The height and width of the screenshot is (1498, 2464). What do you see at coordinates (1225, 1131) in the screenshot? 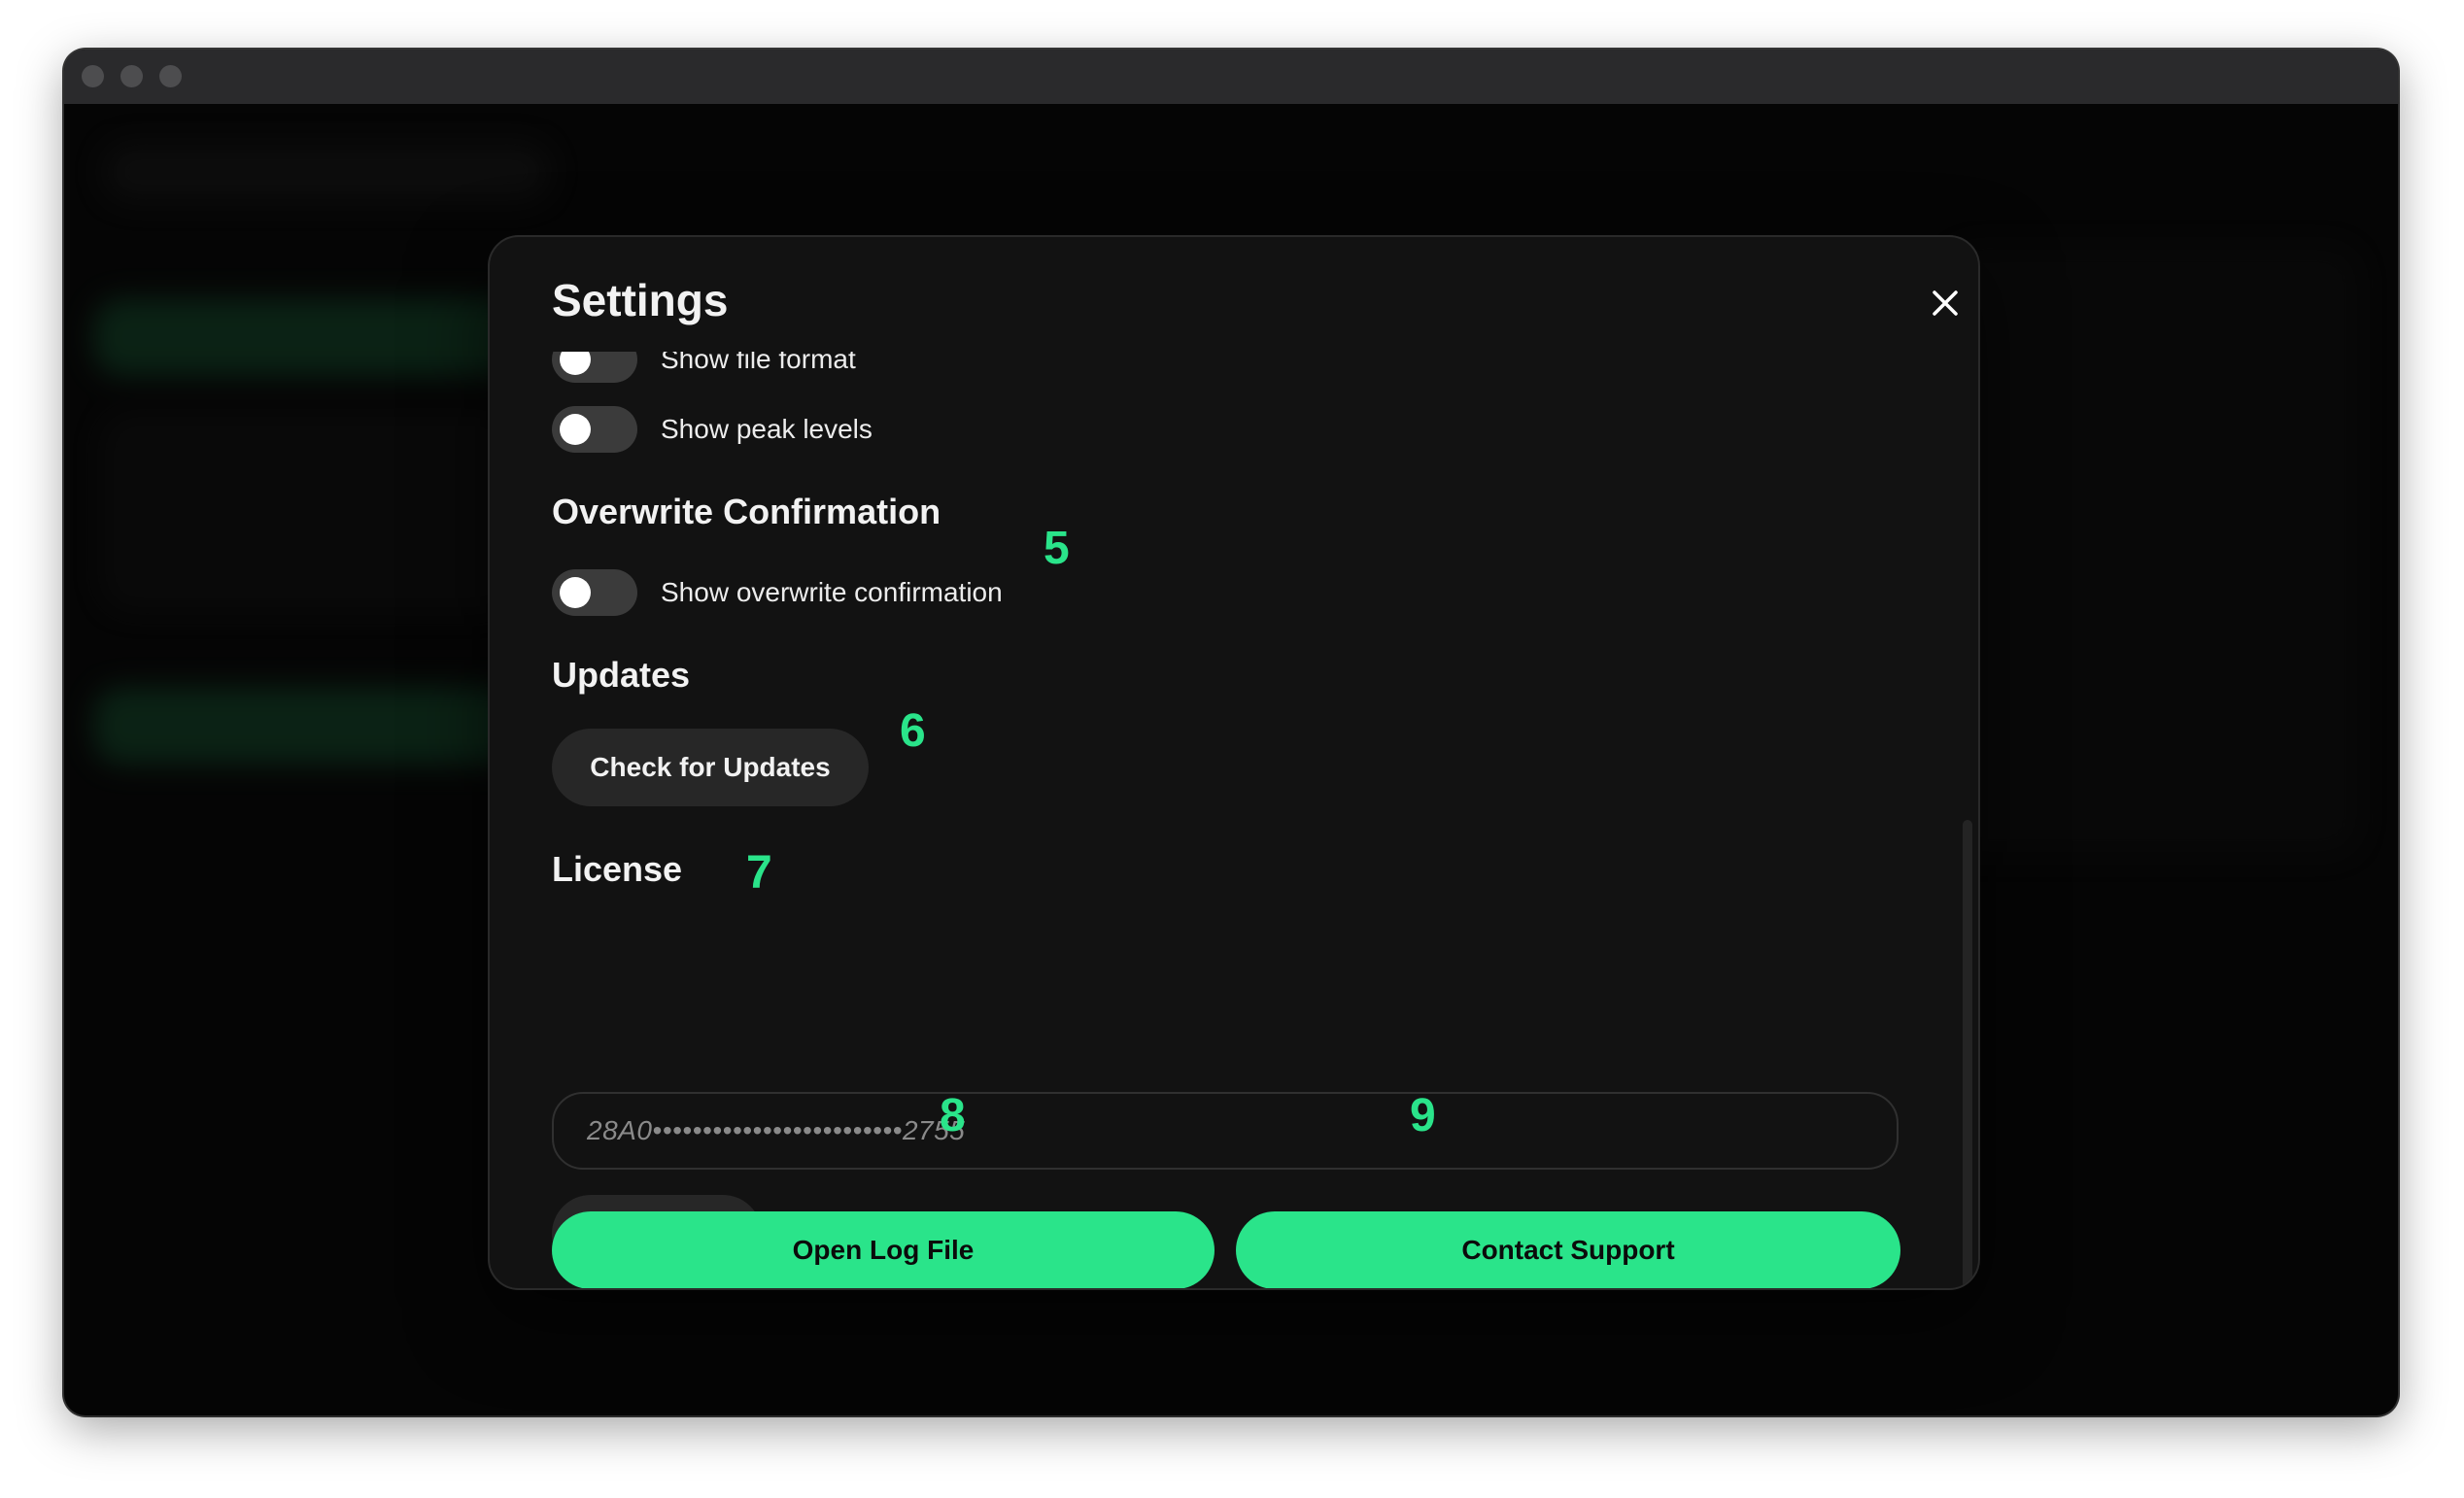
I see `license-key-field: 28A0•••••••••••••••••••••••••2755` at bounding box center [1225, 1131].